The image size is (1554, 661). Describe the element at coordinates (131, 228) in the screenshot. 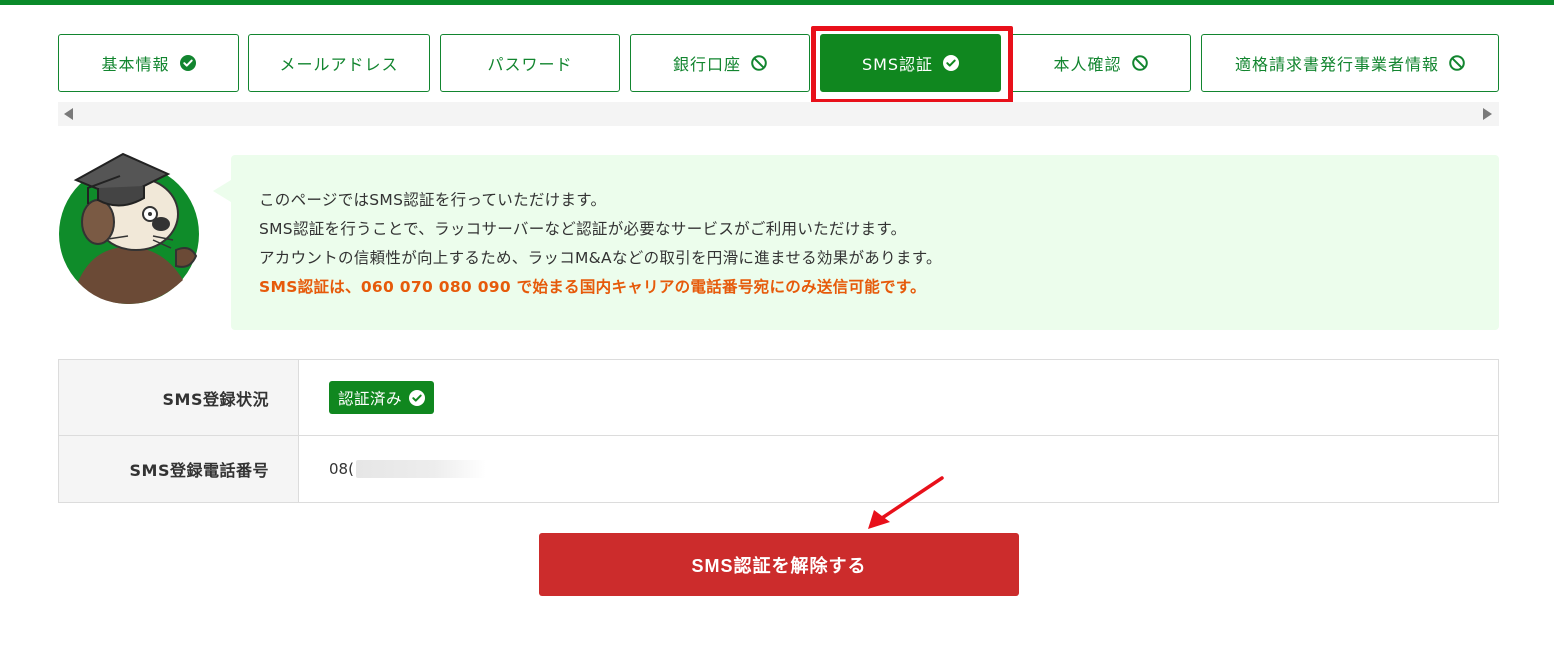

I see `mascot-avatar` at that location.